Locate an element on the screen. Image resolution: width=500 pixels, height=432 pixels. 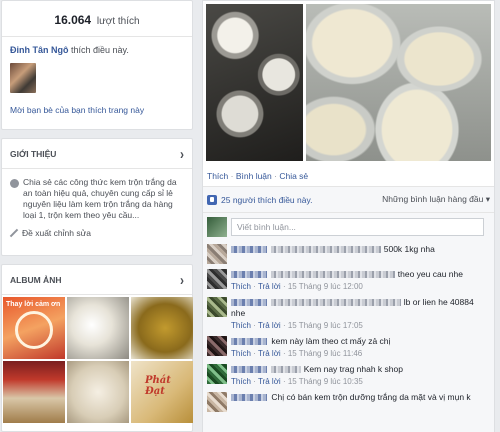
album-thumb: Thay lời cảm ơn is located at coordinates (34, 328).